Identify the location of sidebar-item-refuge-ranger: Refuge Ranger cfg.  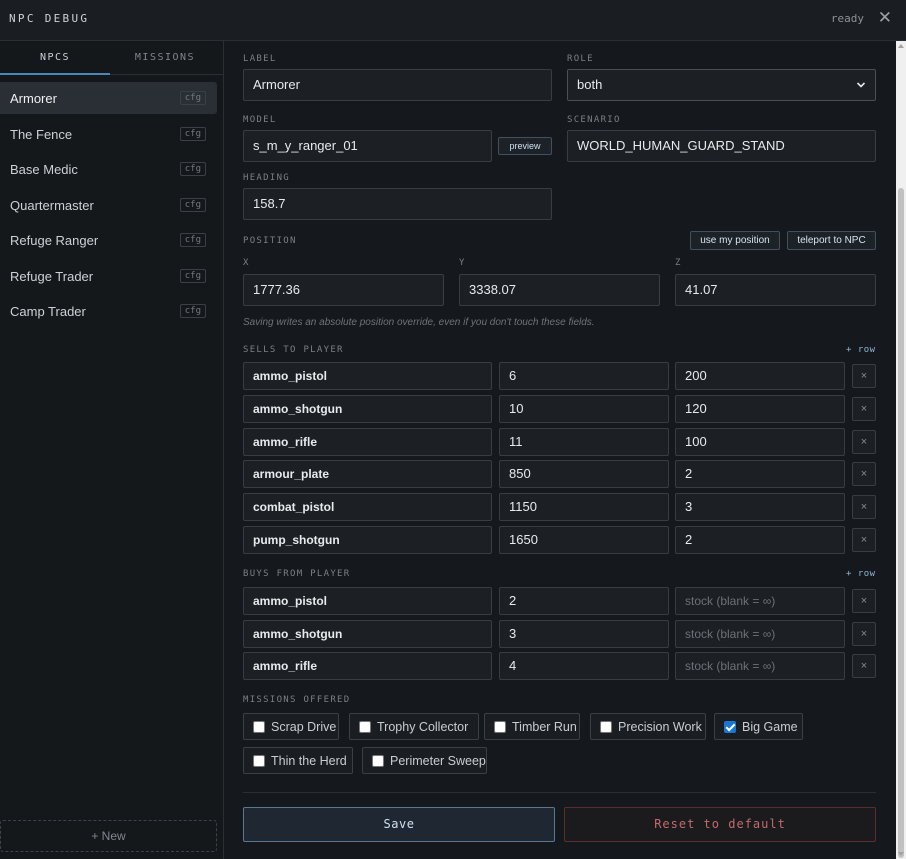
(108, 240).